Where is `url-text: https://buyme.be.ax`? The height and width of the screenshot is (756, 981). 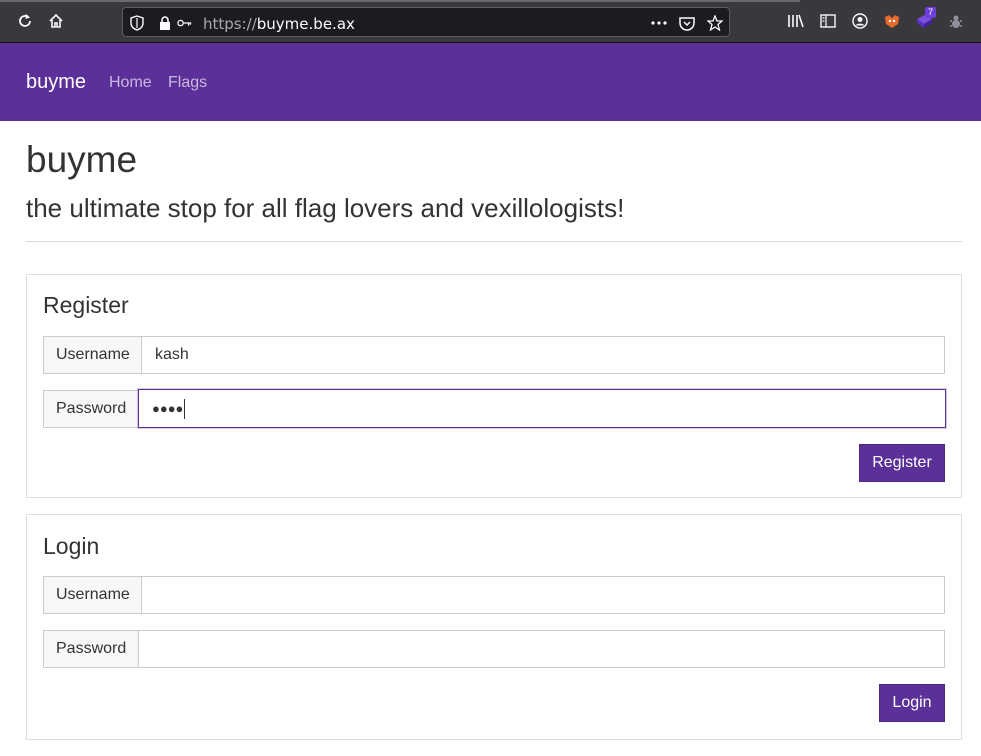 url-text: https://buyme.be.ax is located at coordinates (279, 24).